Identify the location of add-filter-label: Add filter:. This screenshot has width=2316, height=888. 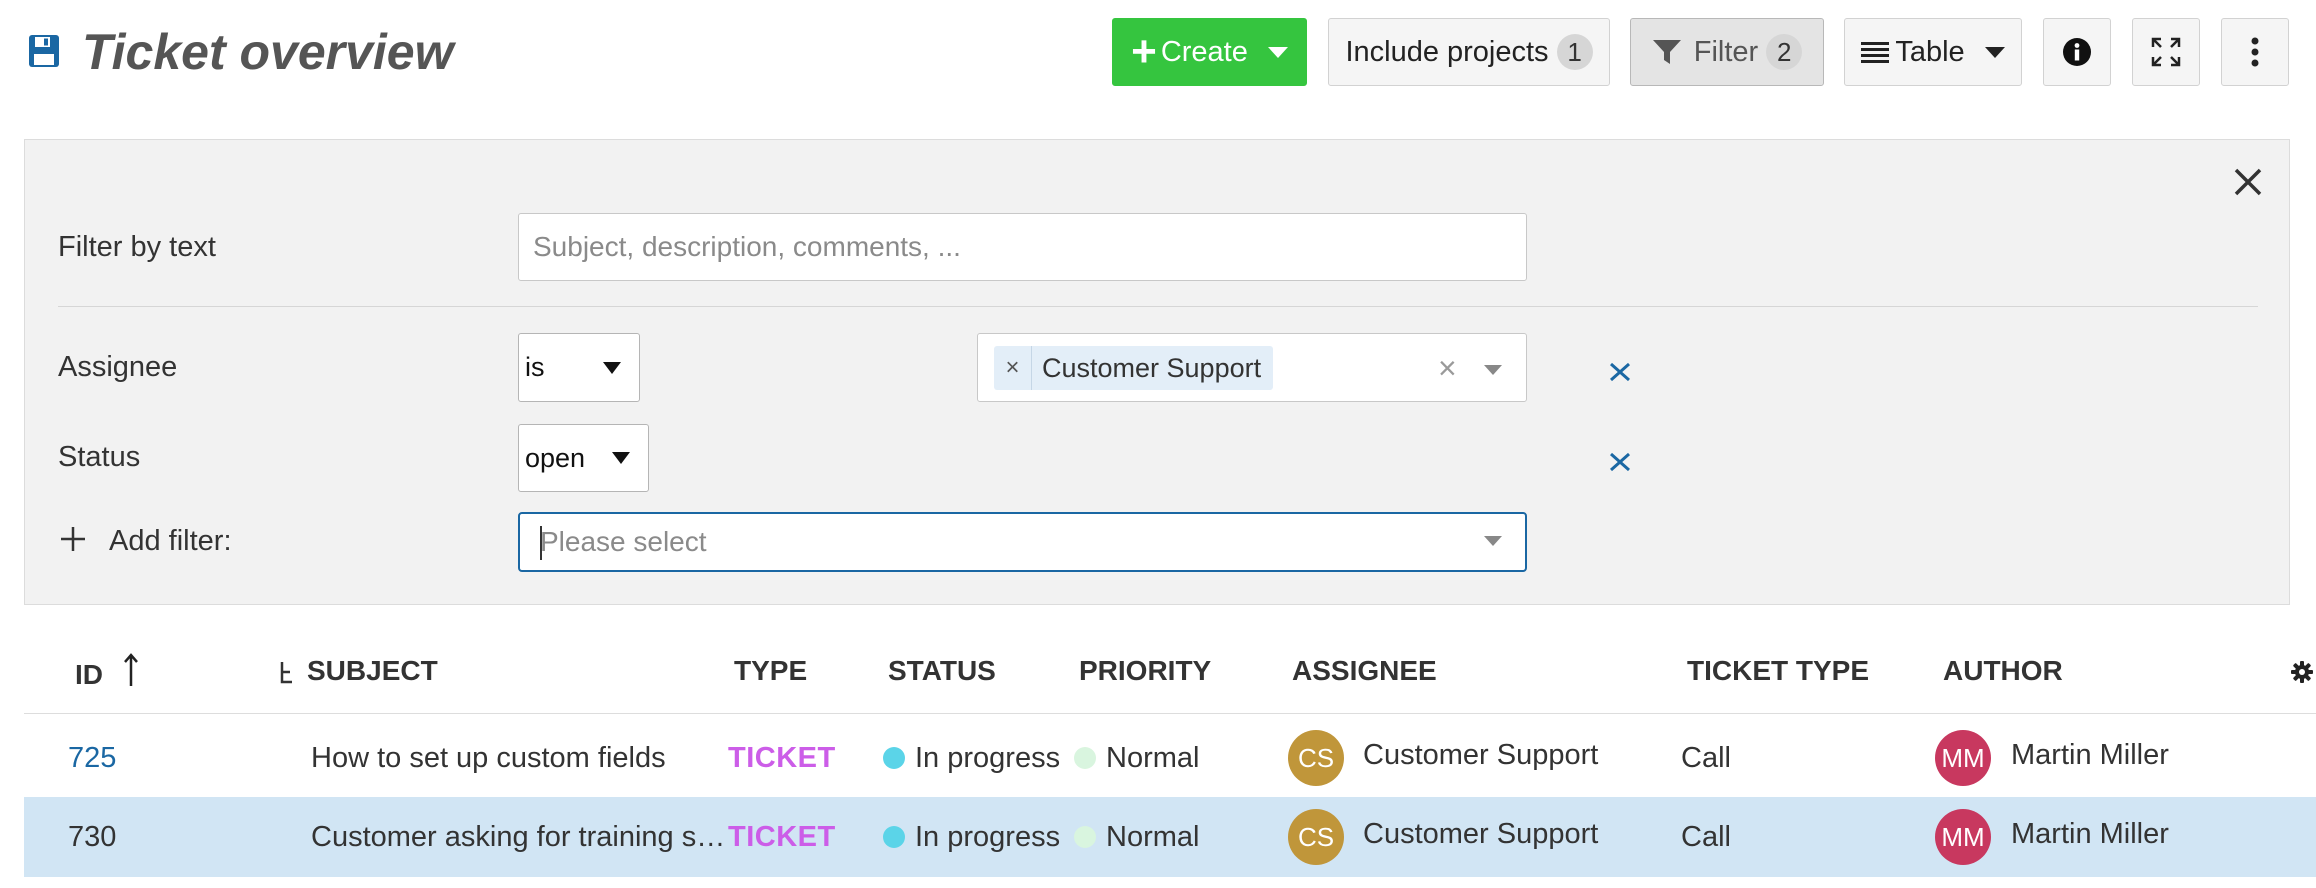
(170, 541).